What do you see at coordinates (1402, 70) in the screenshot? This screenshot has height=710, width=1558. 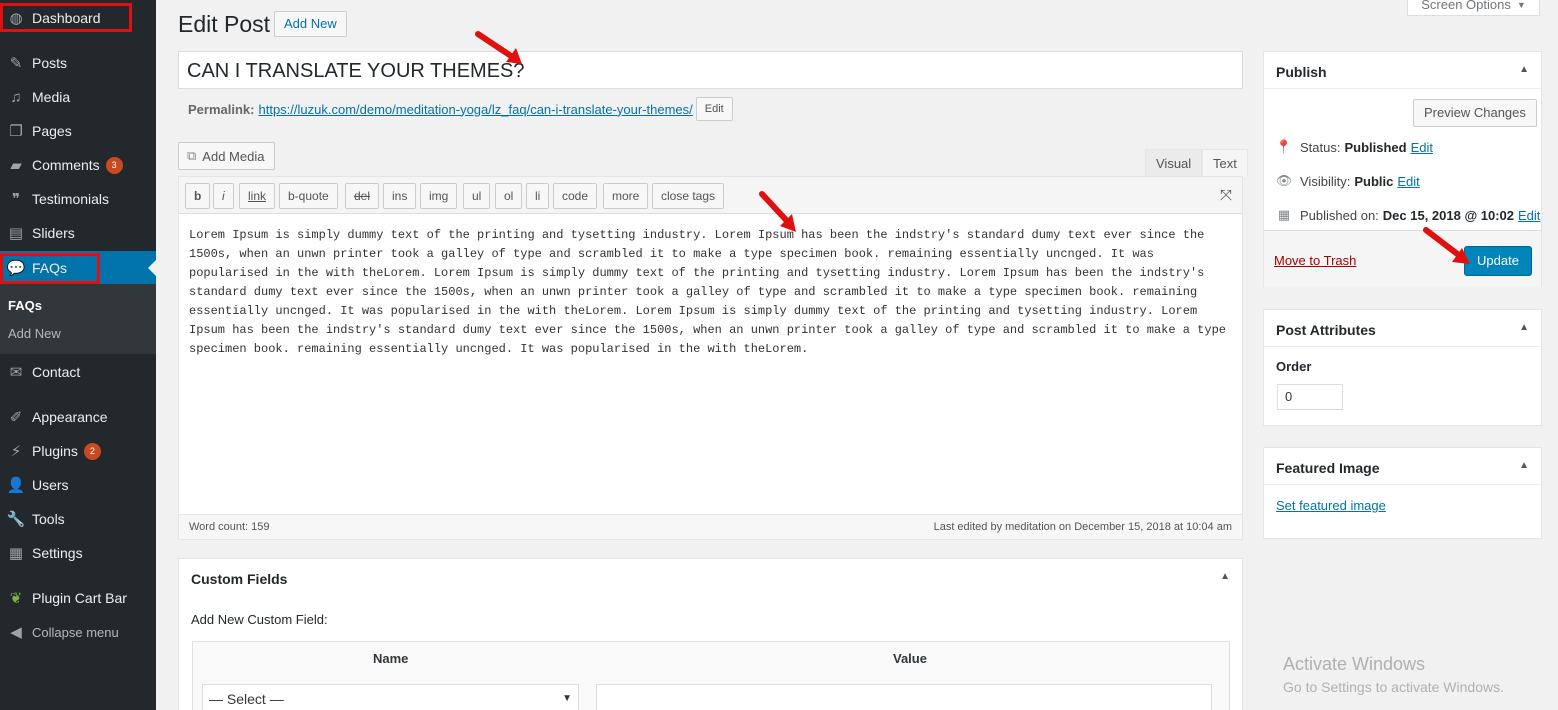 I see `publish-header: Publish ▲` at bounding box center [1402, 70].